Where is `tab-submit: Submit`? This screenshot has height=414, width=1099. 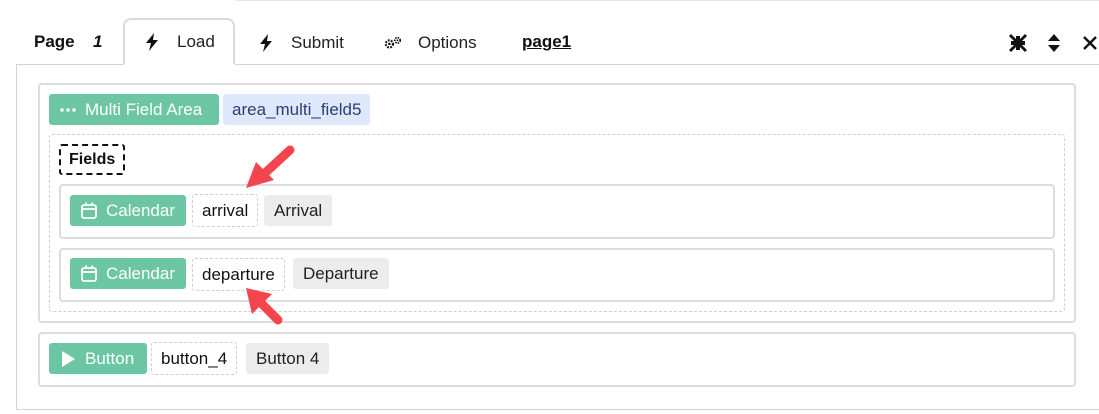
tab-submit: Submit is located at coordinates (300, 43).